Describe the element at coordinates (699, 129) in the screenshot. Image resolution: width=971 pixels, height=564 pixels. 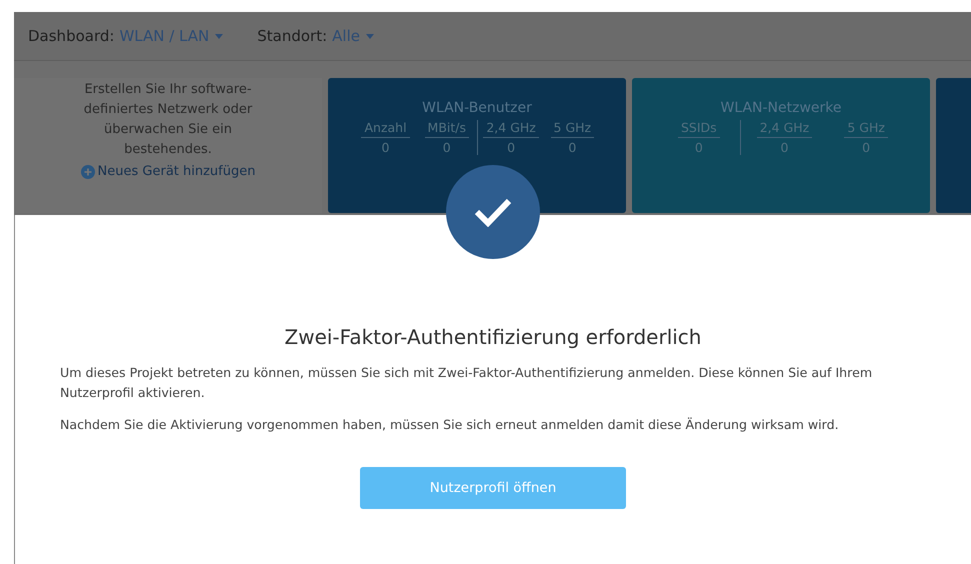
I see `stat-label: SSIDs` at that location.